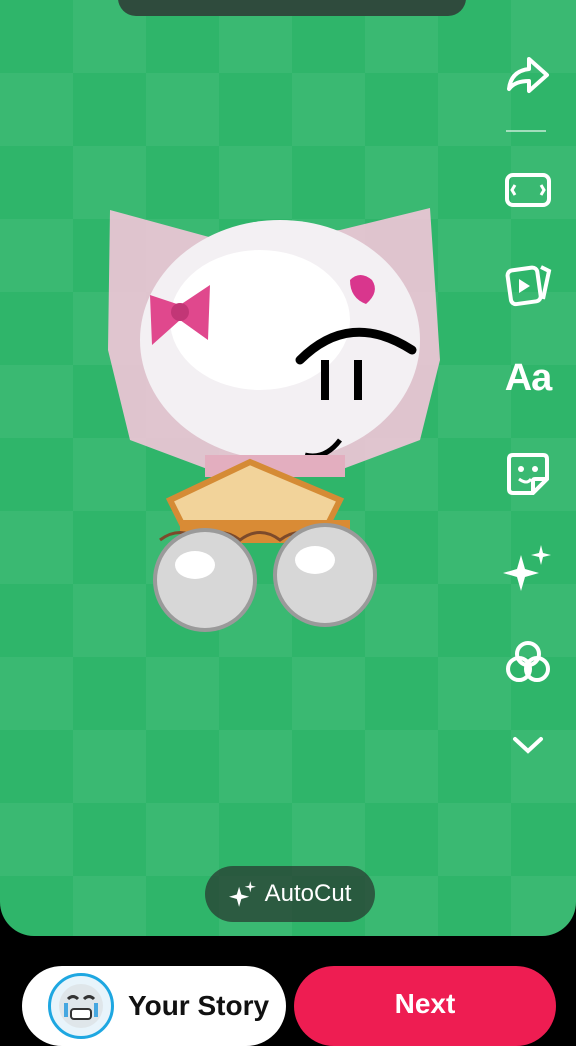 The image size is (576, 1046). Describe the element at coordinates (308, 893) in the screenshot. I see `autocut-label: AutoCut` at that location.